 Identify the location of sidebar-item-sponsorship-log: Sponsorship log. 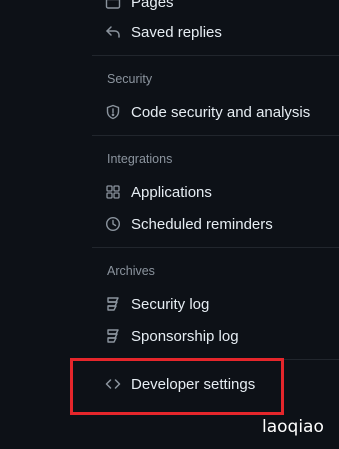
(171, 336).